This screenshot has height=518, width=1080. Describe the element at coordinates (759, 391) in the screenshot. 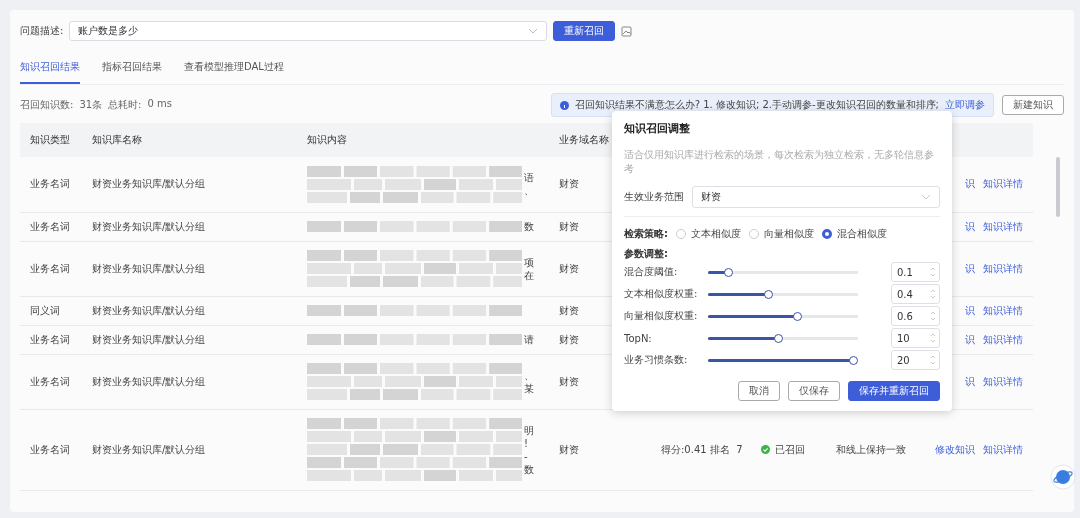

I see `popover-button: 取消` at that location.